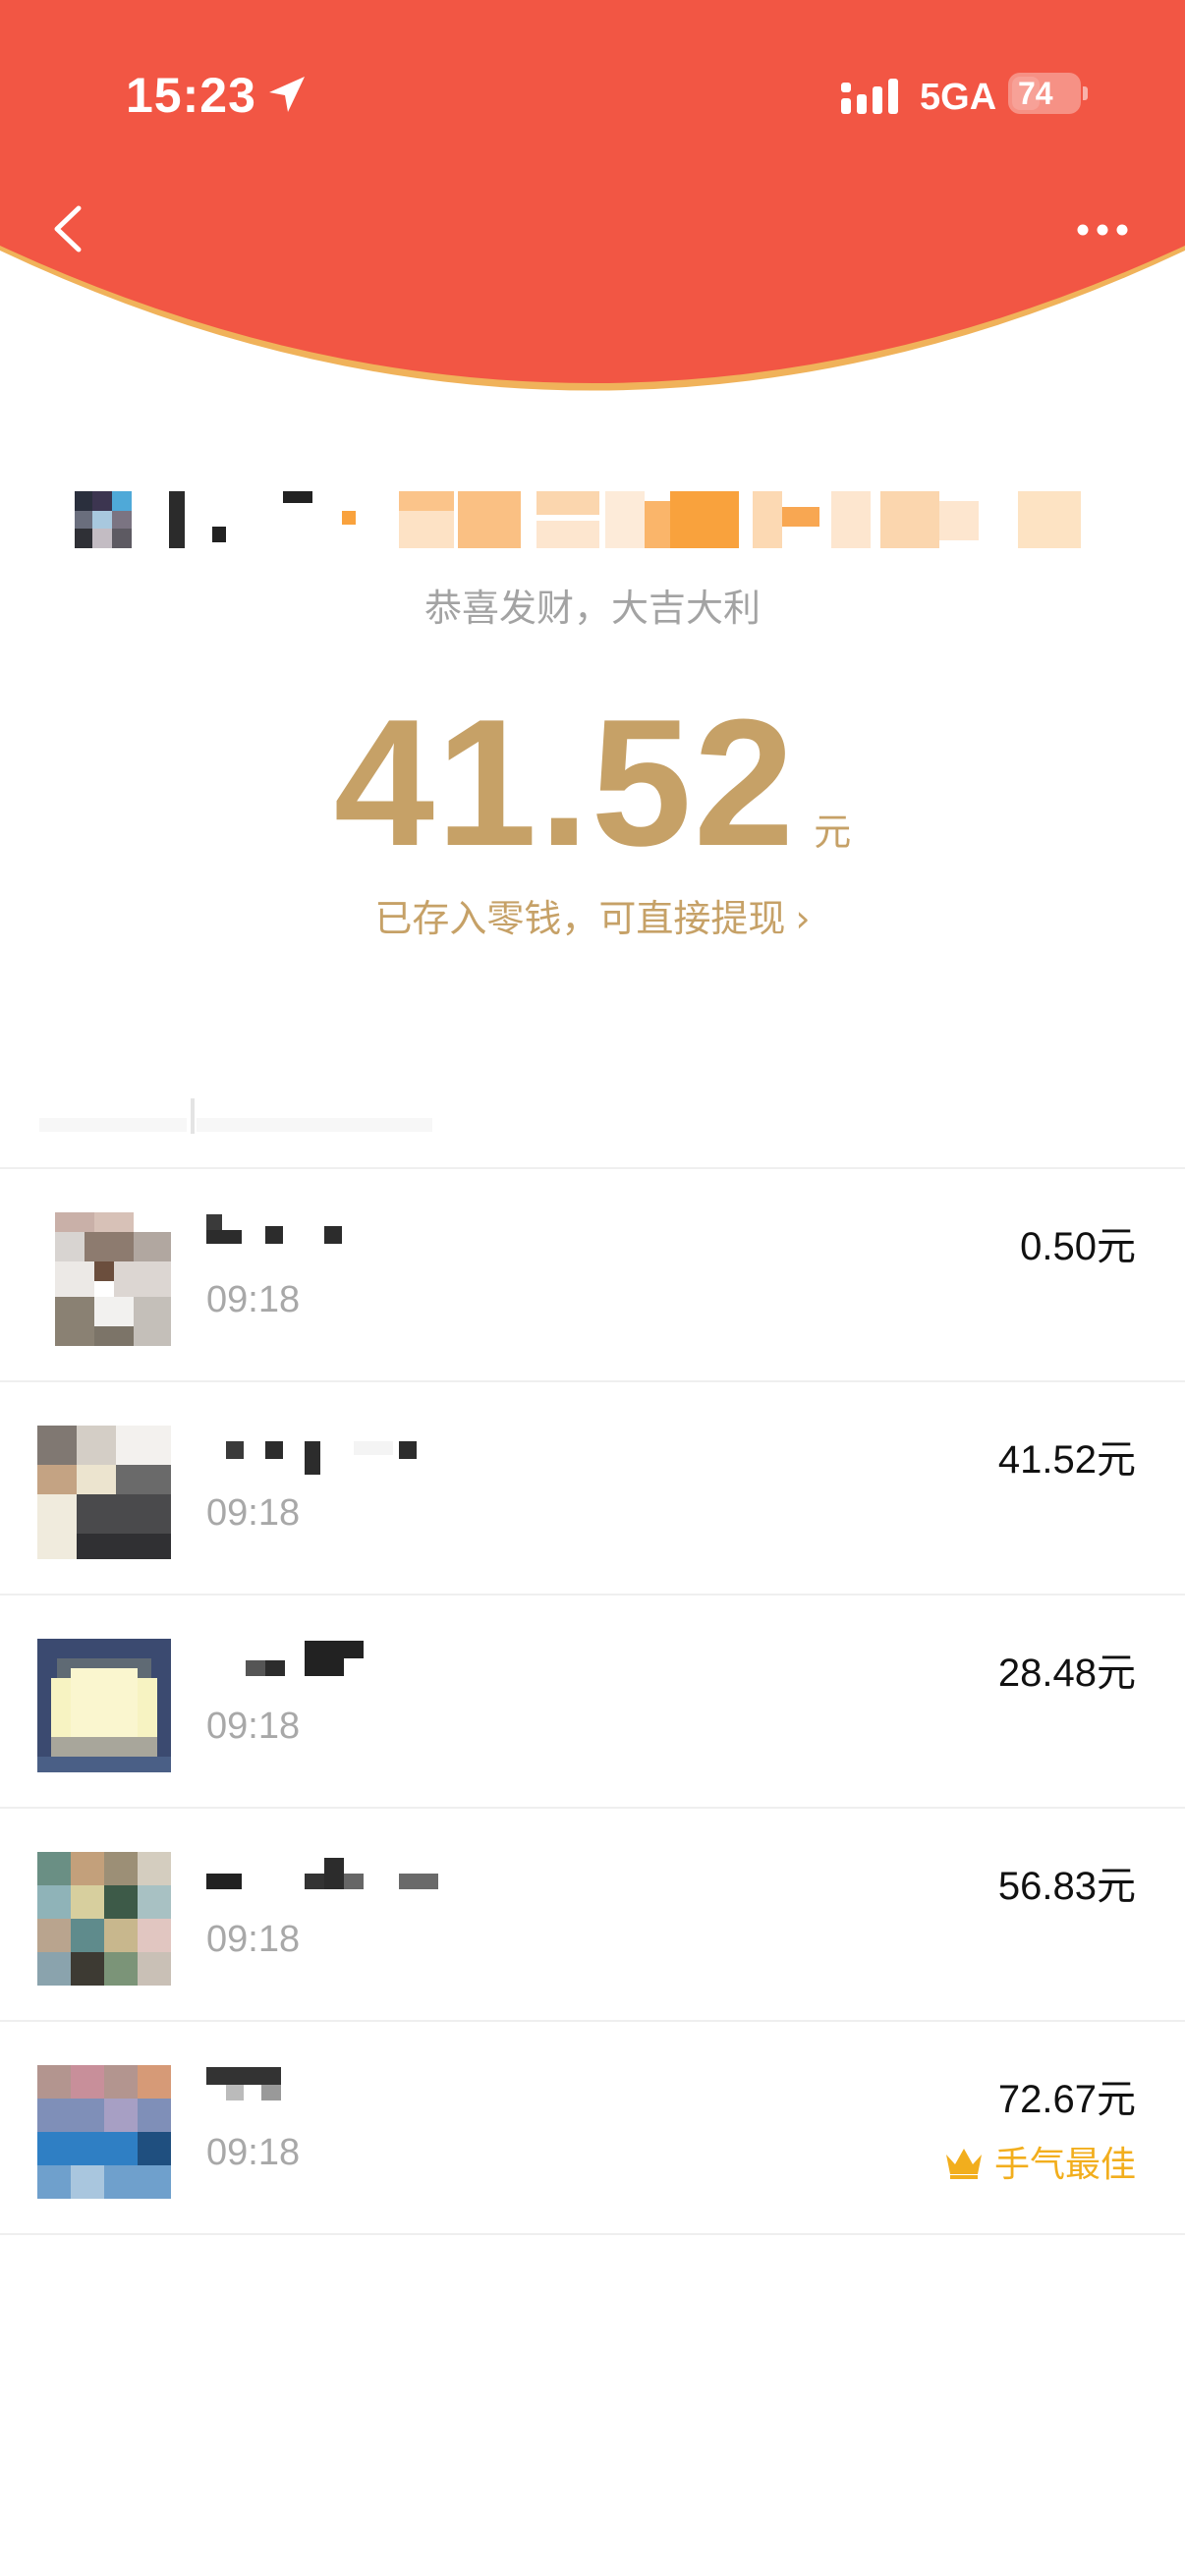  I want to click on more-options-button, so click(1103, 230).